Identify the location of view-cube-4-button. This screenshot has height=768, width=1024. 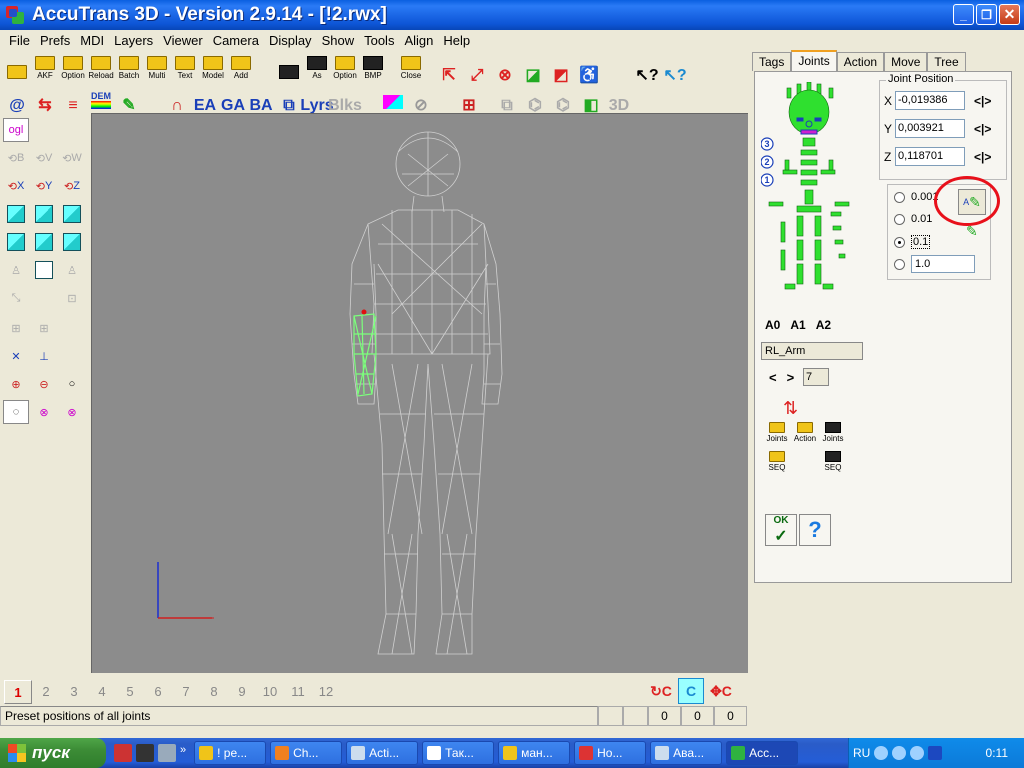
(16, 242).